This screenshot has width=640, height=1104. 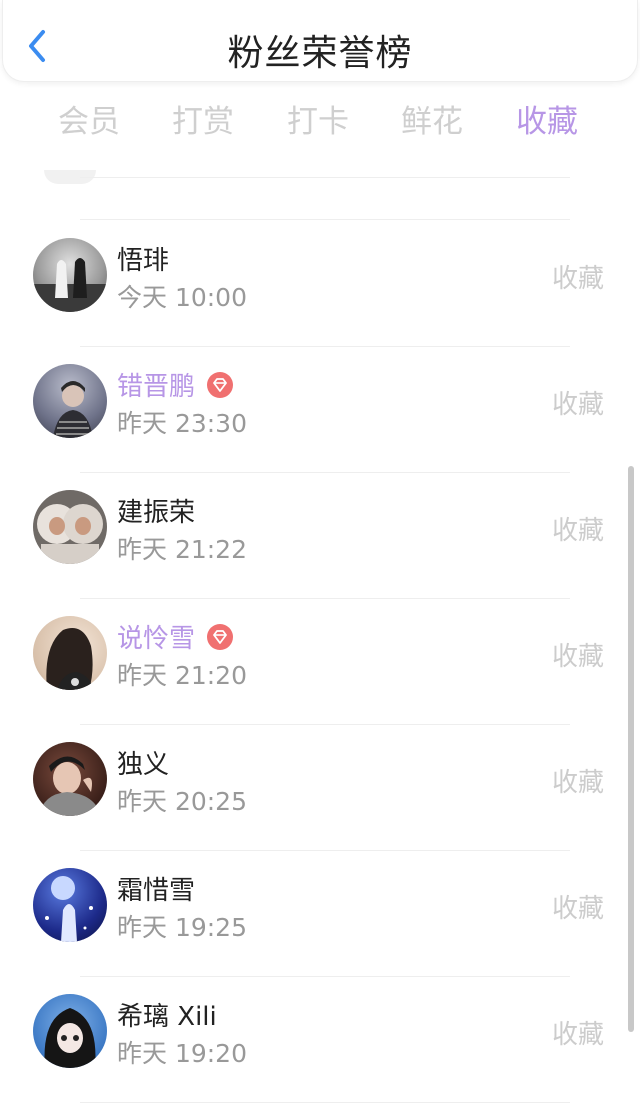 What do you see at coordinates (432, 118) in the screenshot?
I see `tab-flowers: 鲜花` at bounding box center [432, 118].